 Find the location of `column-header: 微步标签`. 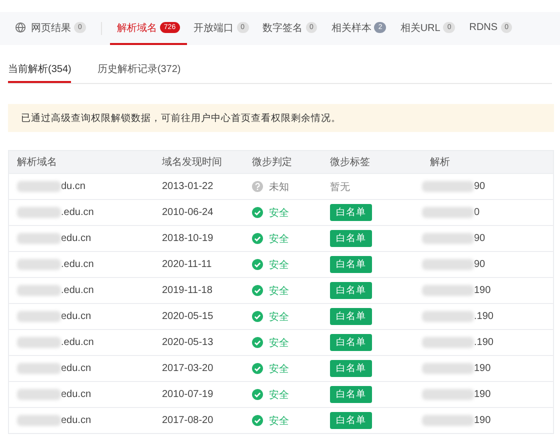

column-header: 微步标签 is located at coordinates (350, 162).